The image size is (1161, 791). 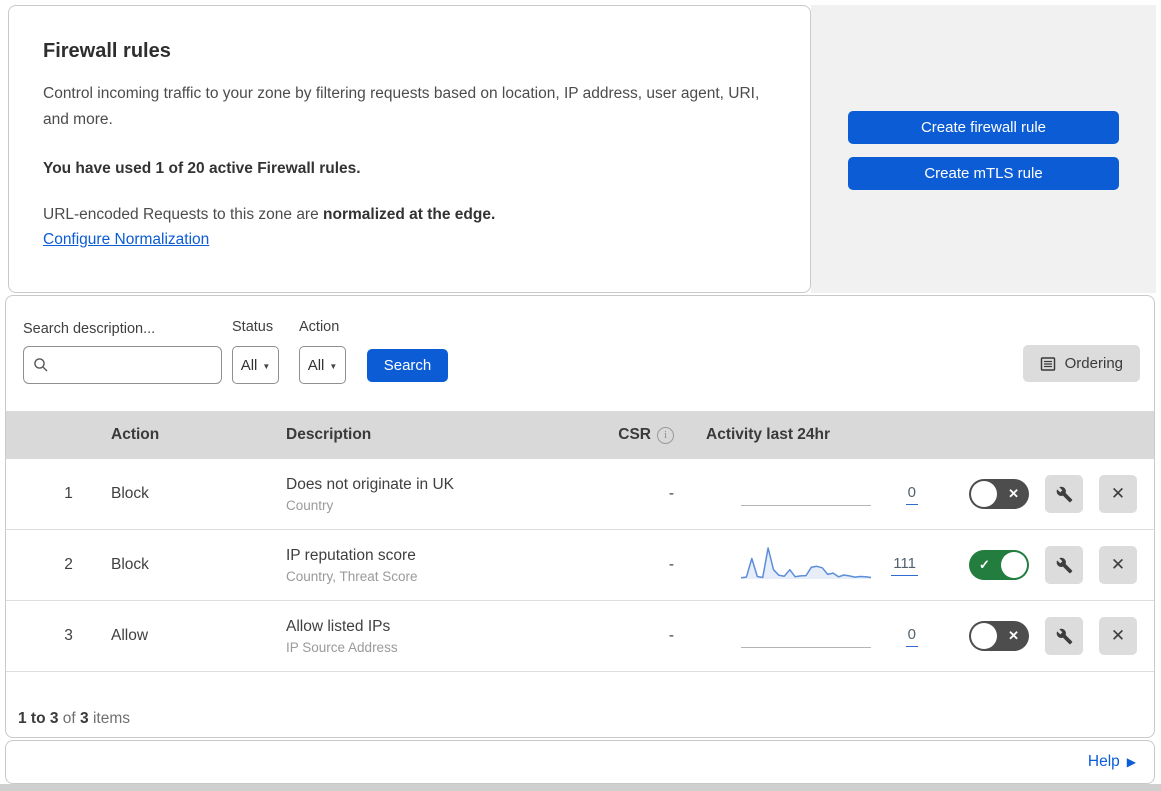 What do you see at coordinates (342, 647) in the screenshot?
I see `rule-fields: IP Source Address` at bounding box center [342, 647].